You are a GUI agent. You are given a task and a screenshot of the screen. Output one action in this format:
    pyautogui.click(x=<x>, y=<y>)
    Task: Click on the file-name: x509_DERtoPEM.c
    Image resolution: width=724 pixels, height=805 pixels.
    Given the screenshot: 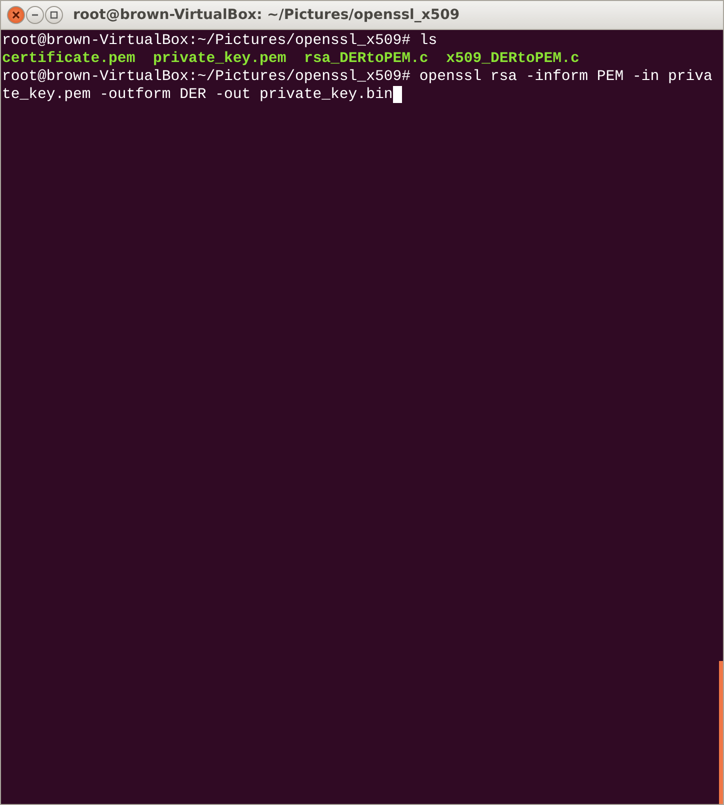 What is the action you would take?
    pyautogui.click(x=513, y=59)
    